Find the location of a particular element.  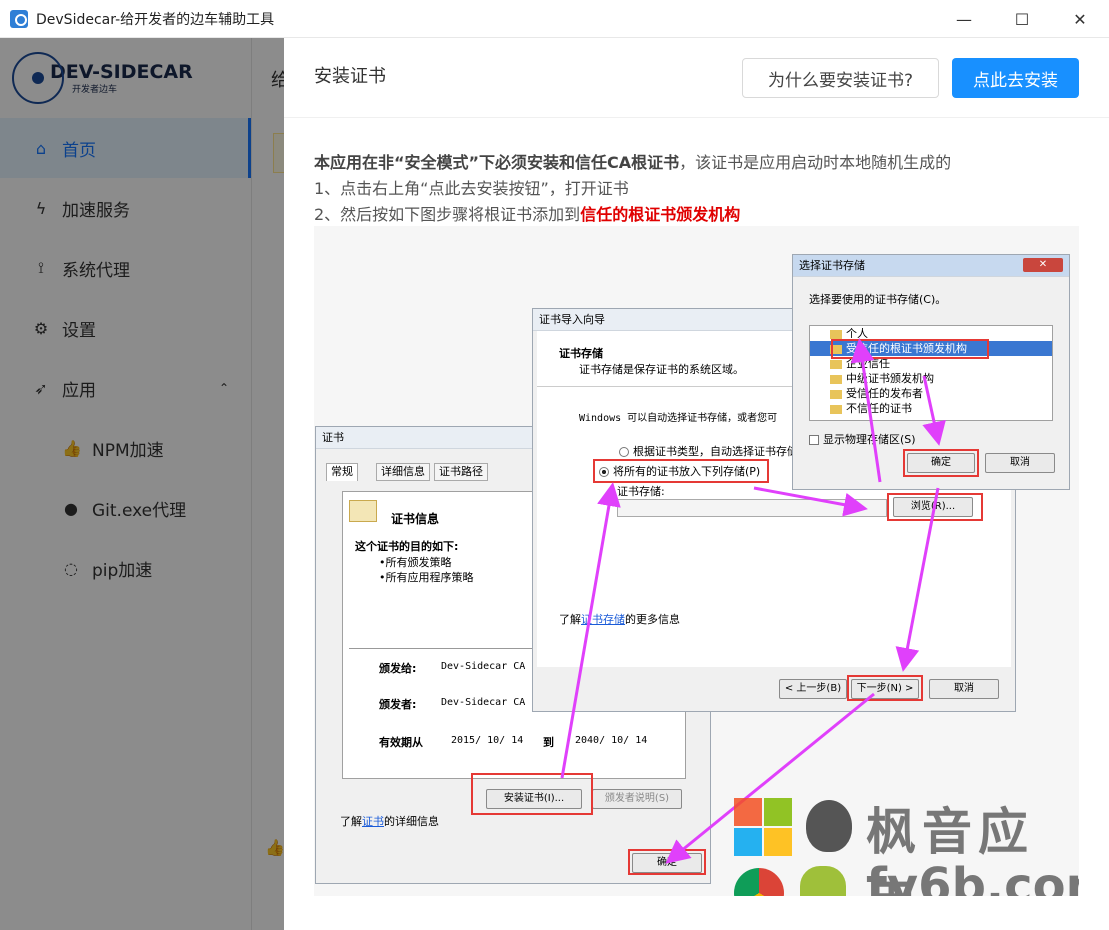

why-install-button: 为什么要安装证书? is located at coordinates (840, 78).